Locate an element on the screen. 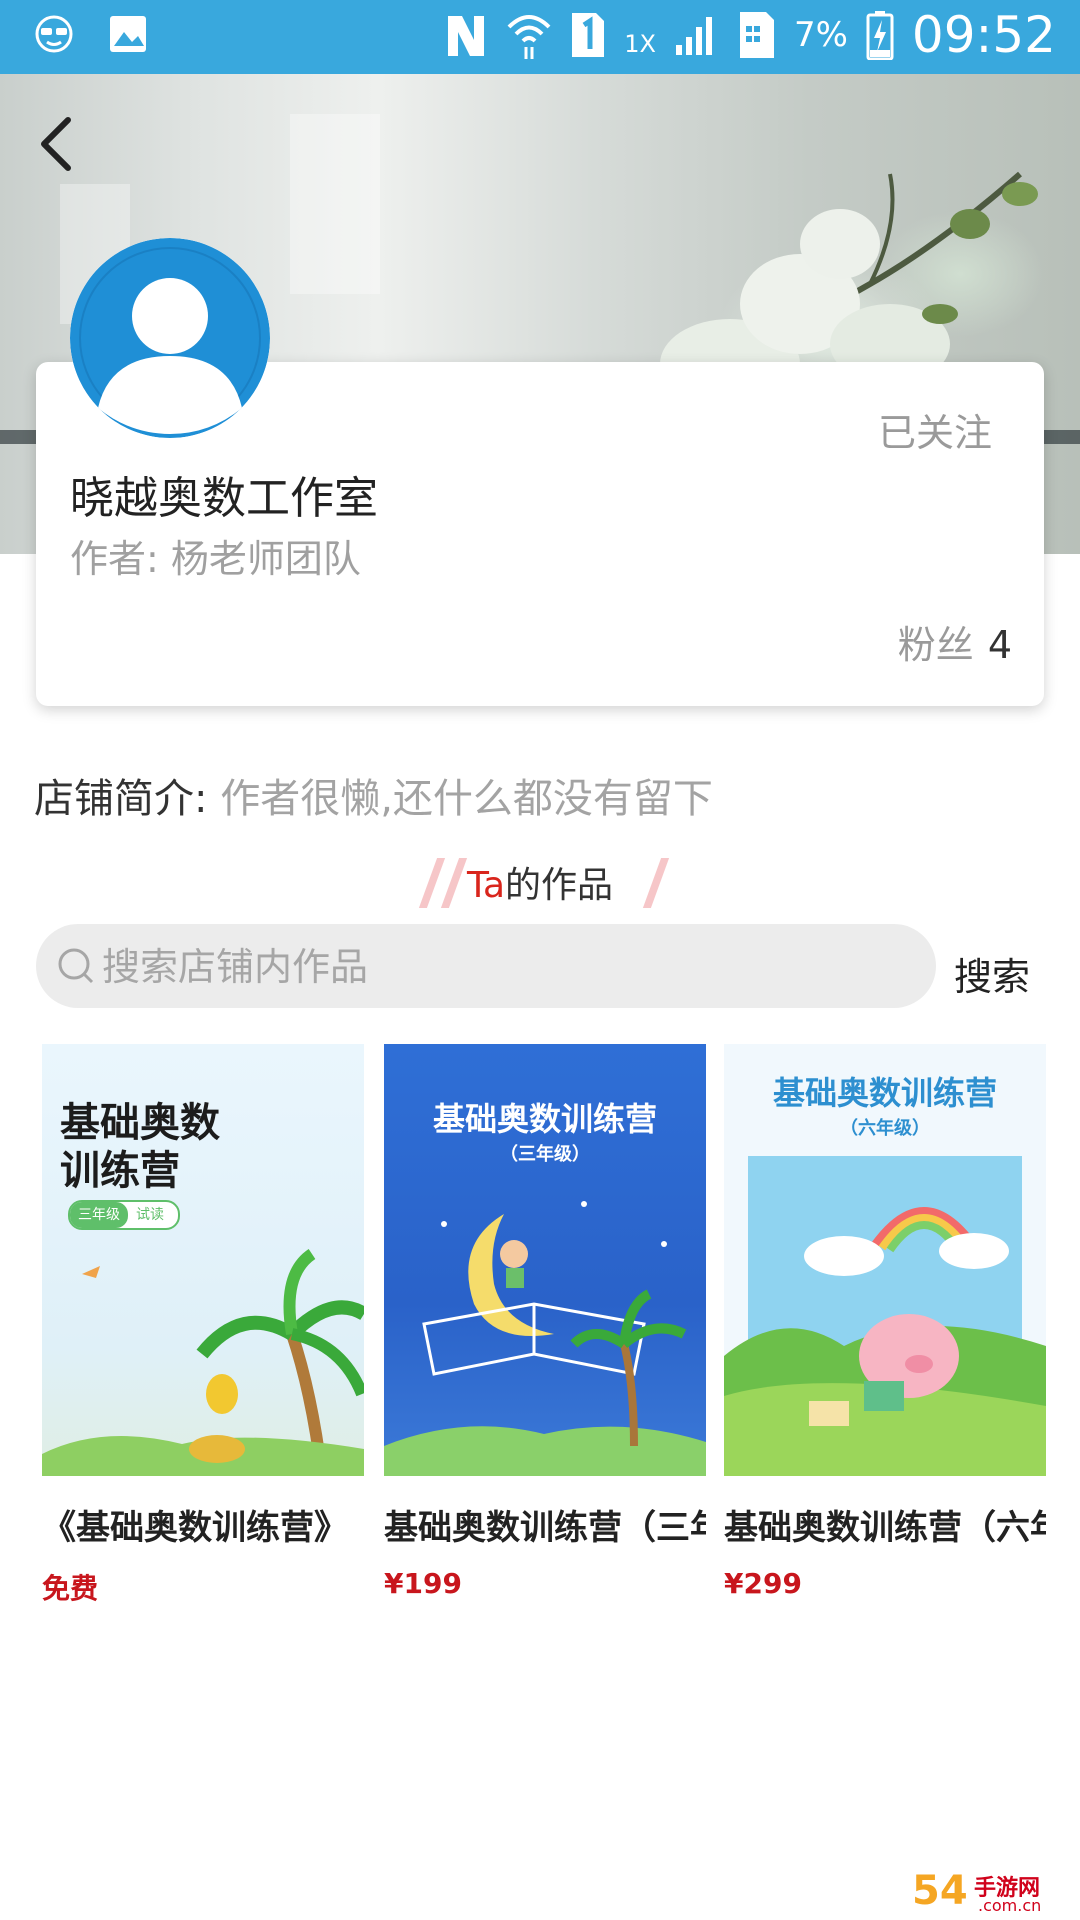  follow-button: 已关注 is located at coordinates (935, 429).